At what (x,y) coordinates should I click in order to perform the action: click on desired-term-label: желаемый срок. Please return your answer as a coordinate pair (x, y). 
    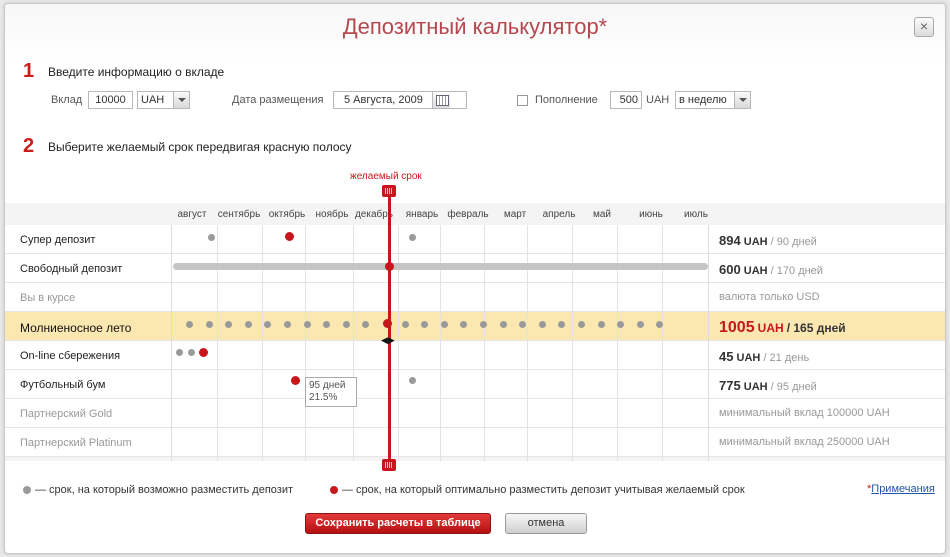
    Looking at the image, I should click on (386, 176).